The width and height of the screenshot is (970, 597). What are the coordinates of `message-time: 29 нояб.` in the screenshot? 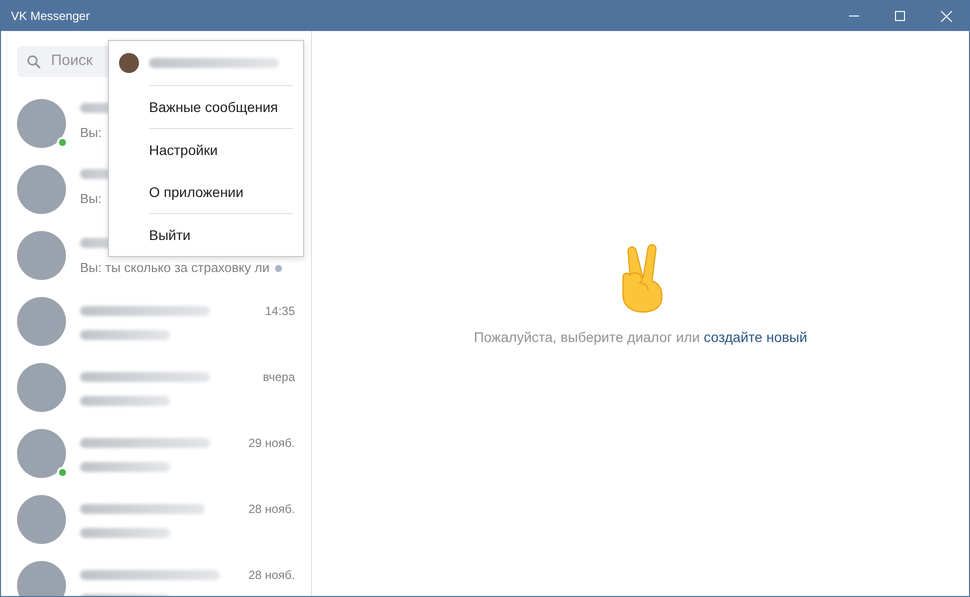 It's located at (271, 443).